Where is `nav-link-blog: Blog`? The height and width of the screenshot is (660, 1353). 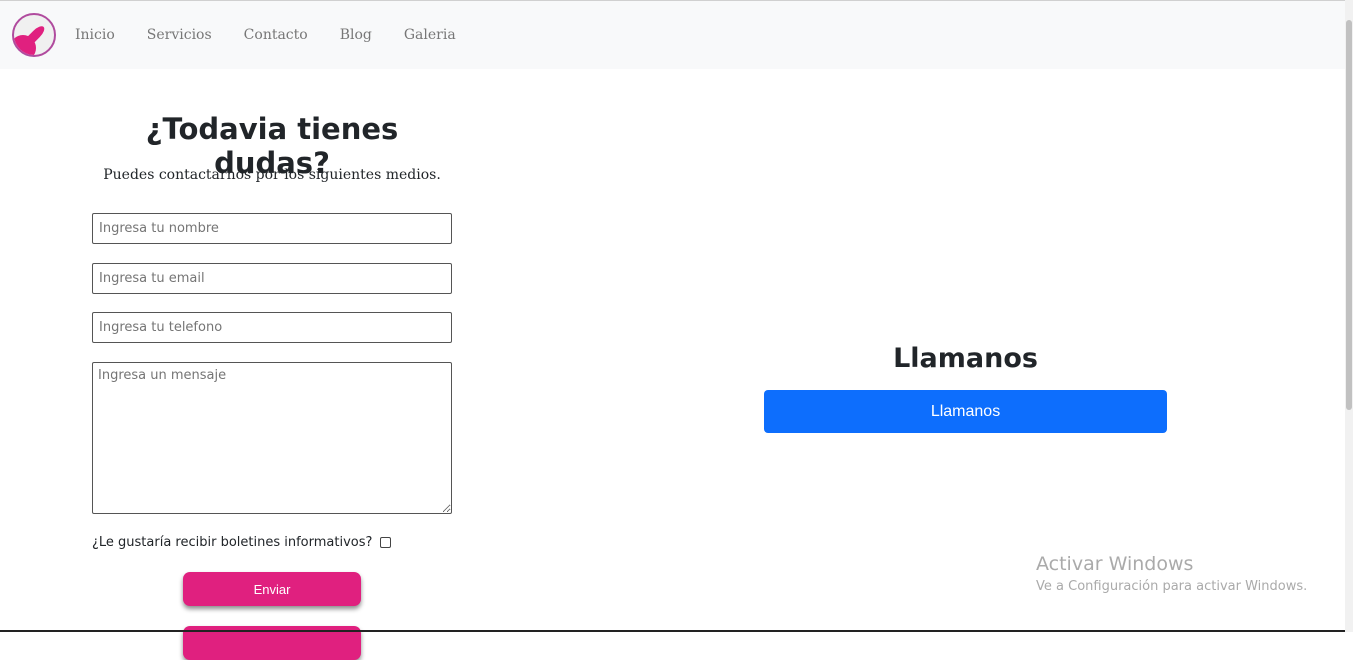 nav-link-blog: Blog is located at coordinates (356, 35).